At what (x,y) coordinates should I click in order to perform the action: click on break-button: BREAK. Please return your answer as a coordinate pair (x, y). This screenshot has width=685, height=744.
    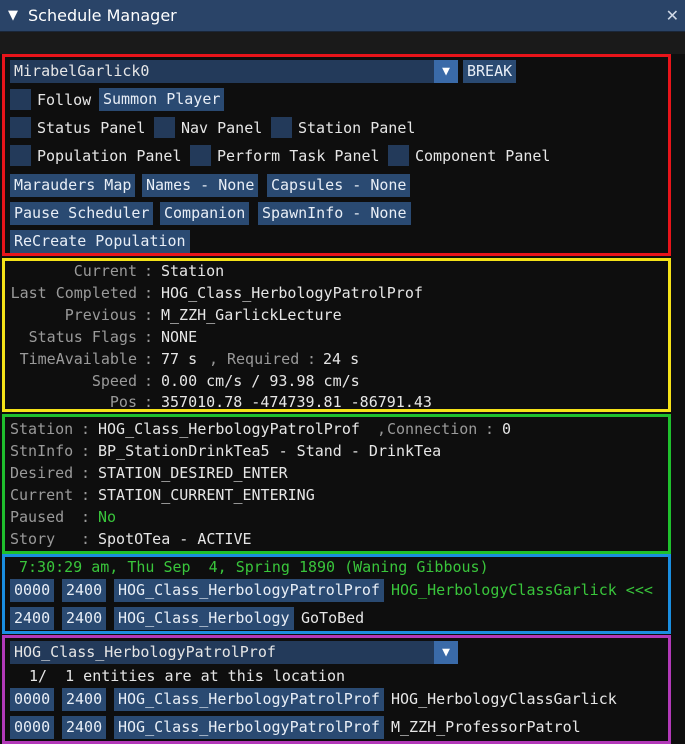
    Looking at the image, I should click on (490, 71).